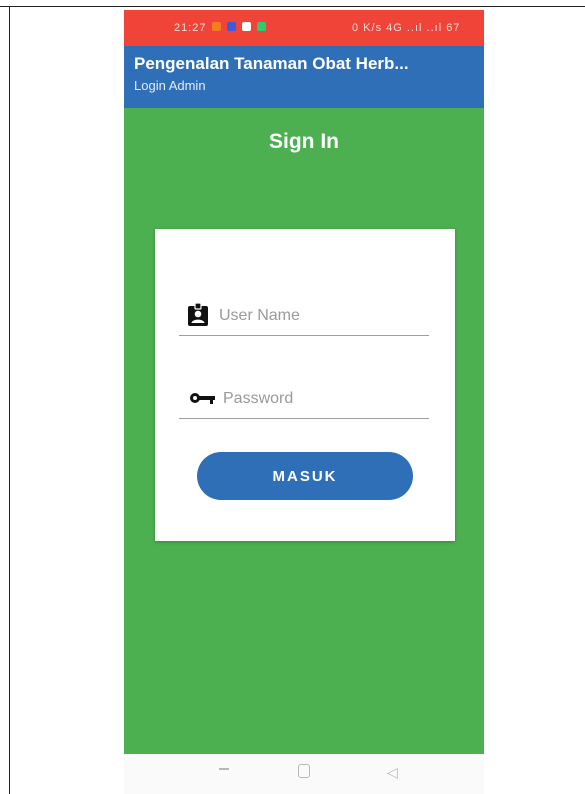  Describe the element at coordinates (9, 400) in the screenshot. I see `document-frame-left-border` at that location.